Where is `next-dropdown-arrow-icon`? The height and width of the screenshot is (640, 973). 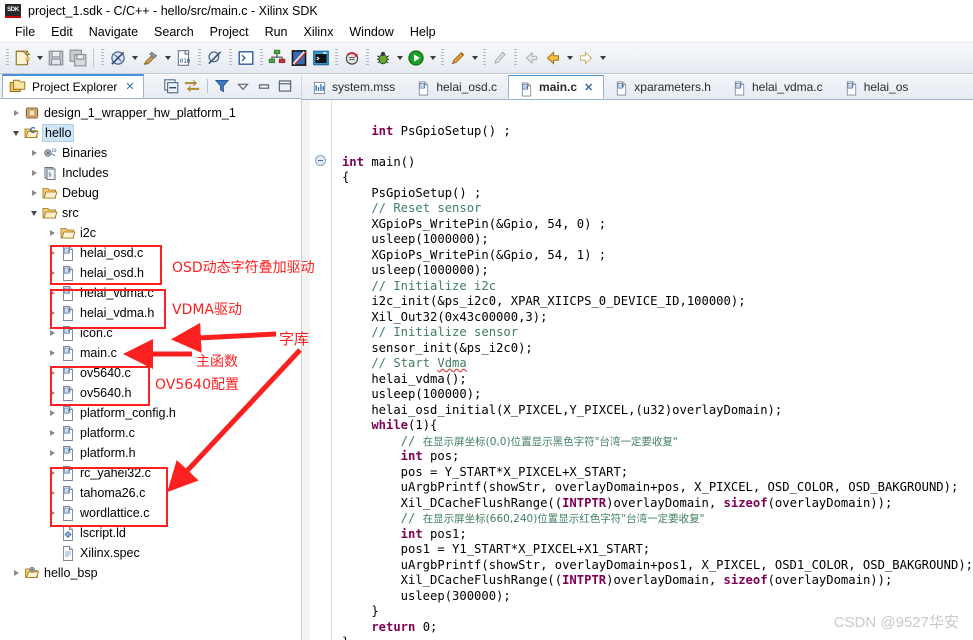 next-dropdown-arrow-icon is located at coordinates (602, 58).